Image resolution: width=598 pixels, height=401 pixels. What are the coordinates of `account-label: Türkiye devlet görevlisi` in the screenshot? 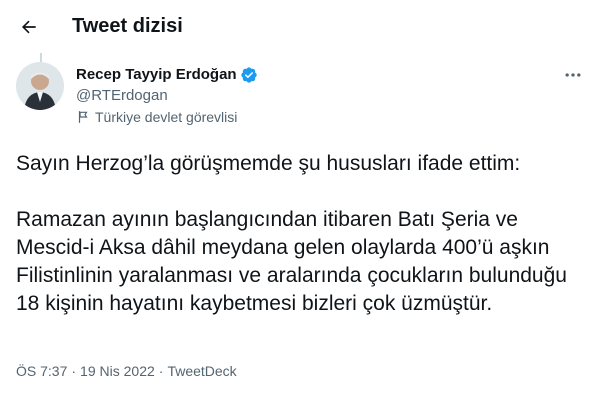 It's located at (156, 117).